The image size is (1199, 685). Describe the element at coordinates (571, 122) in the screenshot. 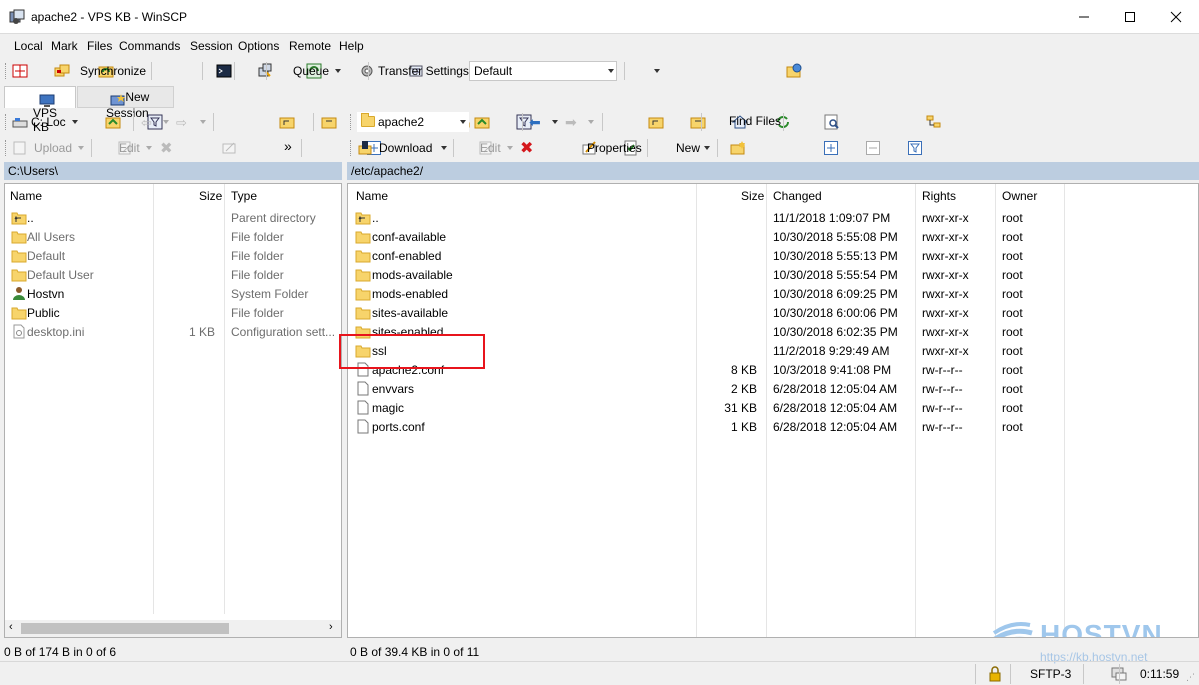

I see `forward-arrow-icon: ➡` at that location.